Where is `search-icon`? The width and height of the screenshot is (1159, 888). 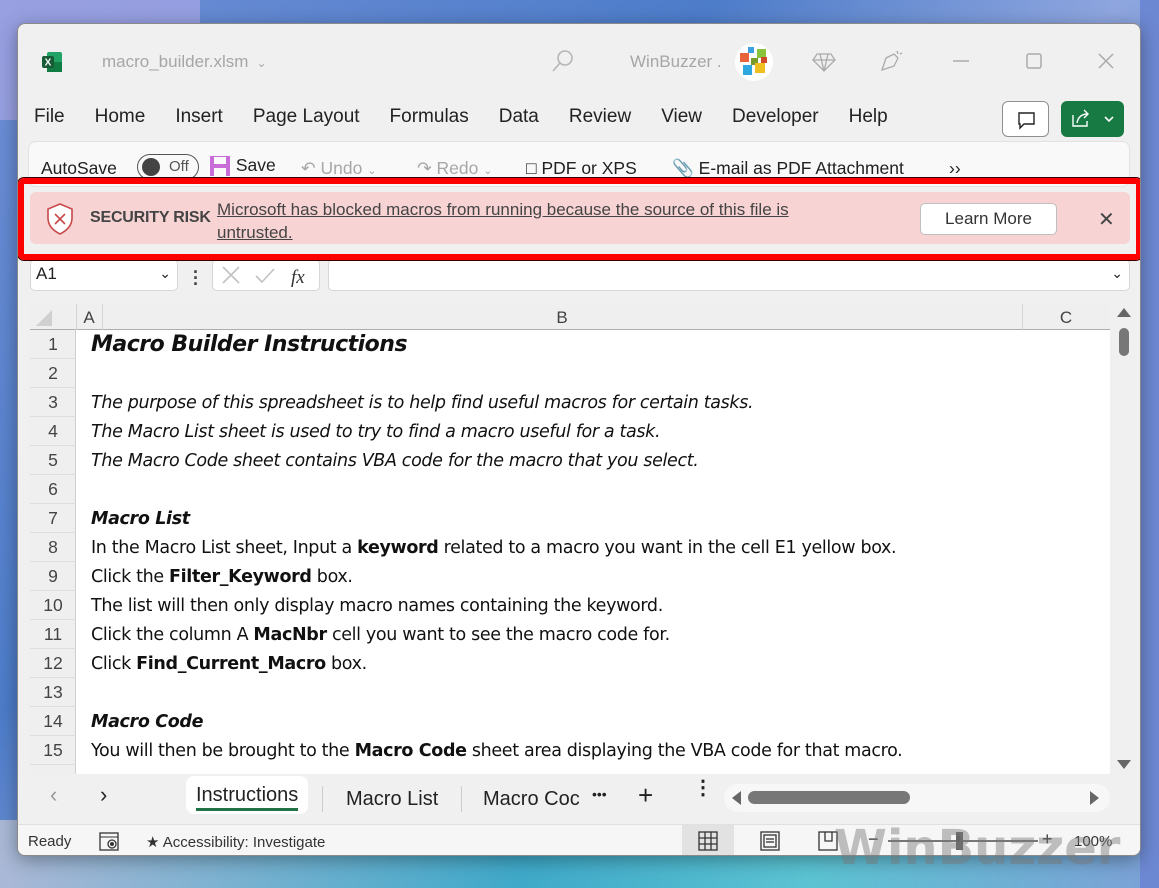 search-icon is located at coordinates (563, 61).